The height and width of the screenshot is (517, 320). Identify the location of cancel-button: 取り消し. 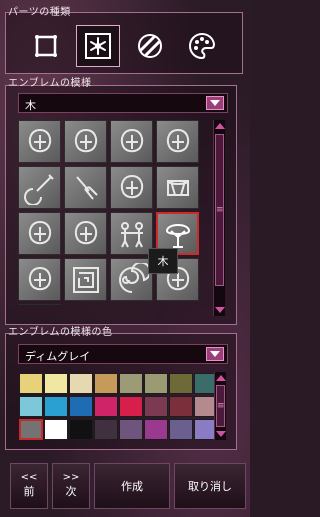
(210, 486).